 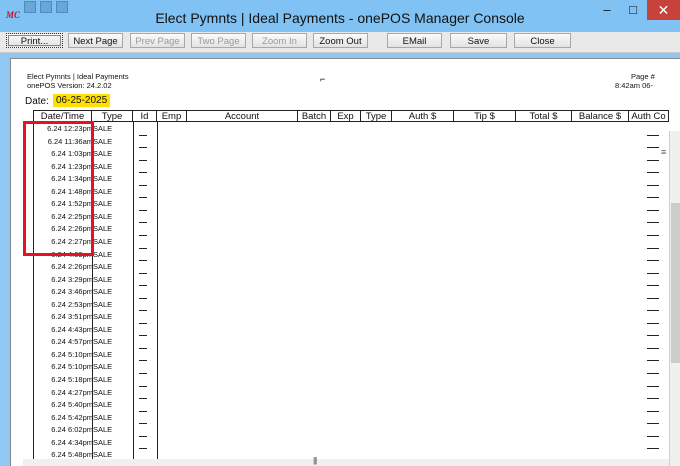 What do you see at coordinates (279, 40) in the screenshot?
I see `zoom-in-button: Zoom In` at bounding box center [279, 40].